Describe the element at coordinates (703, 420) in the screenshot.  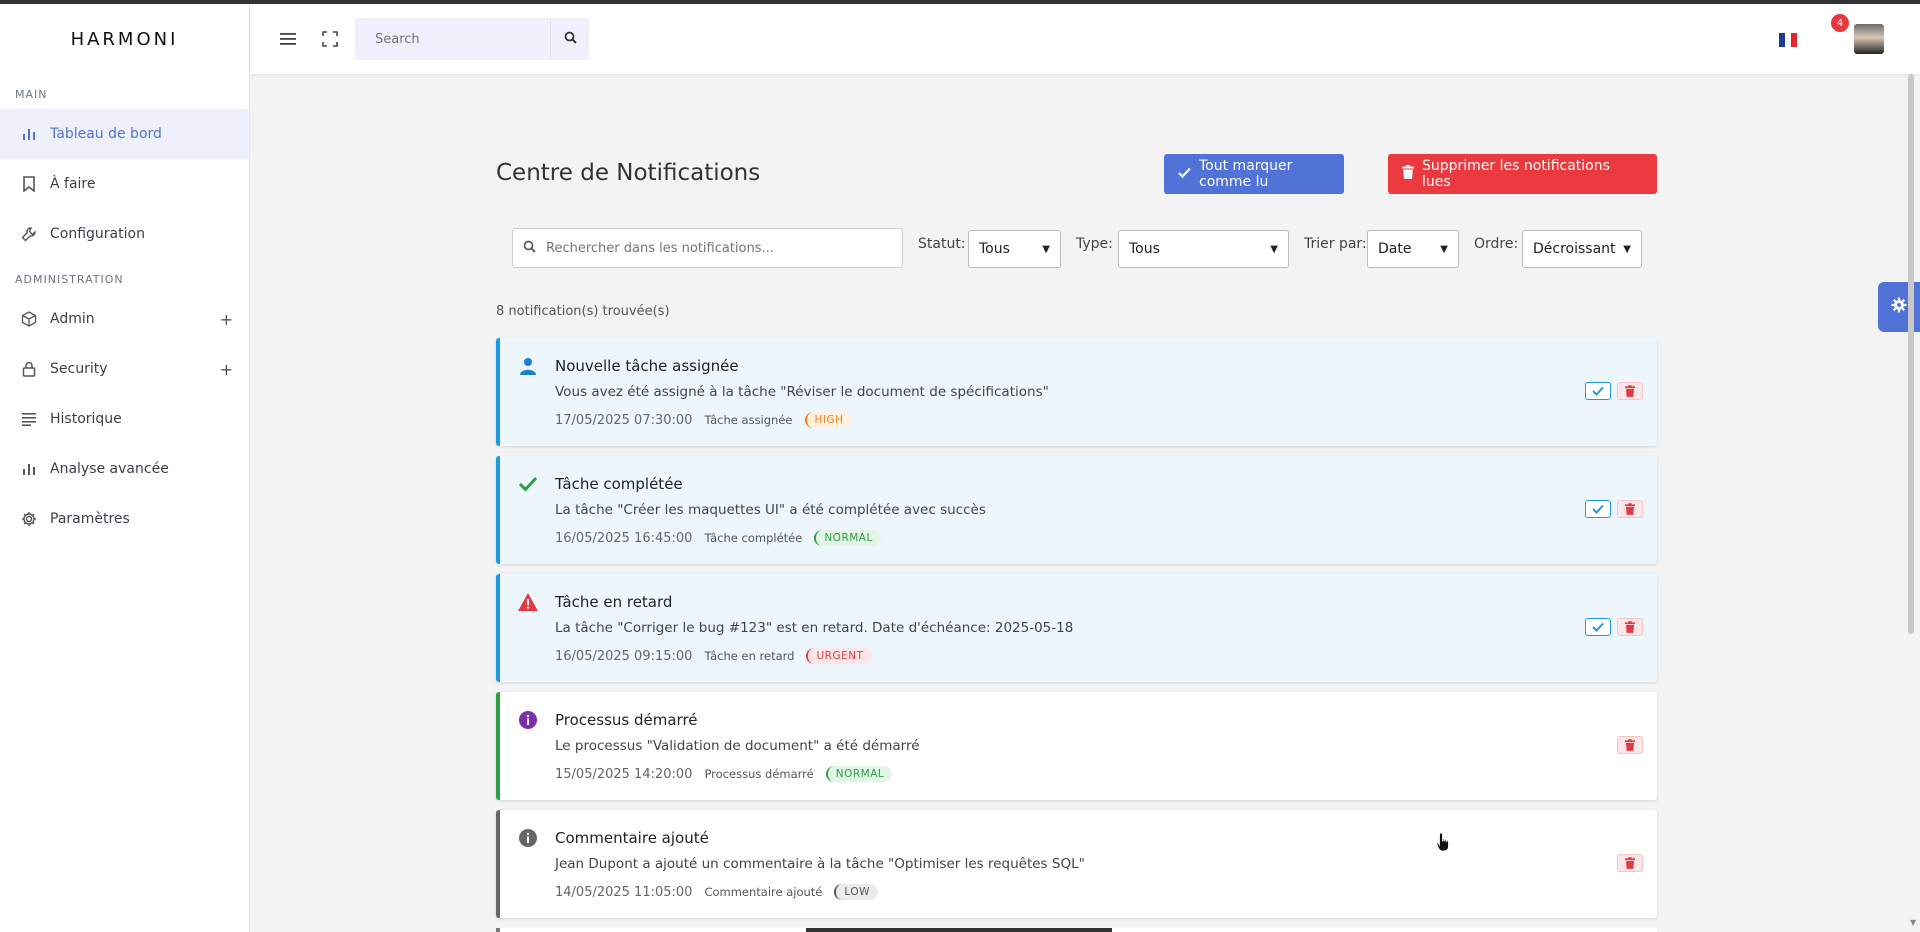
I see `notification-meta: 17/05/2025 07:30:00 Tâche assignée HIGH` at that location.